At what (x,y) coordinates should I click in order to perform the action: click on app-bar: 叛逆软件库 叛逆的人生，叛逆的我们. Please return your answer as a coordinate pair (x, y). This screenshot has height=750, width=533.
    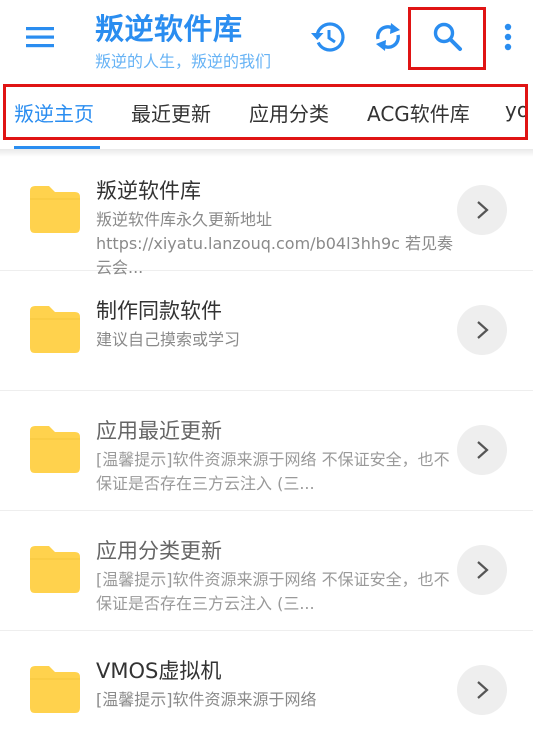
    Looking at the image, I should click on (266, 41).